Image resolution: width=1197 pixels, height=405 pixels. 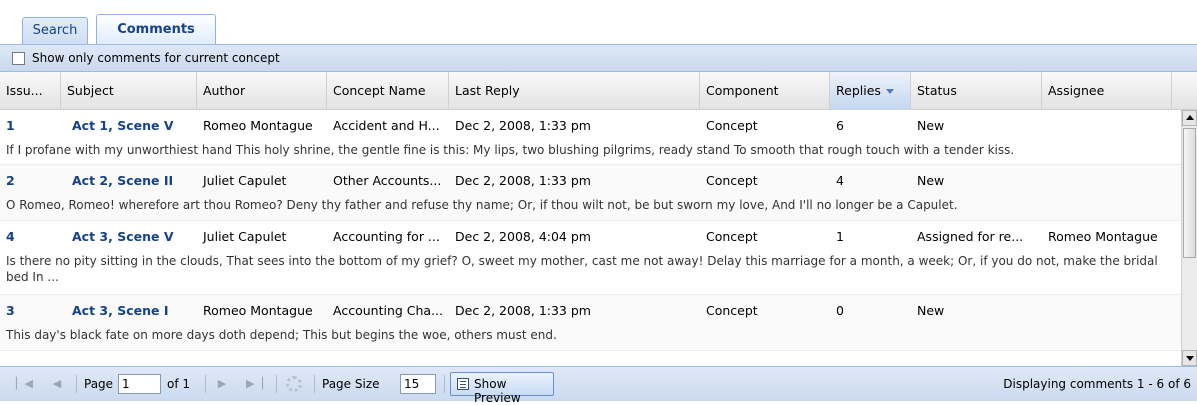 I want to click on show-preview-button: Show Preview, so click(x=502, y=388).